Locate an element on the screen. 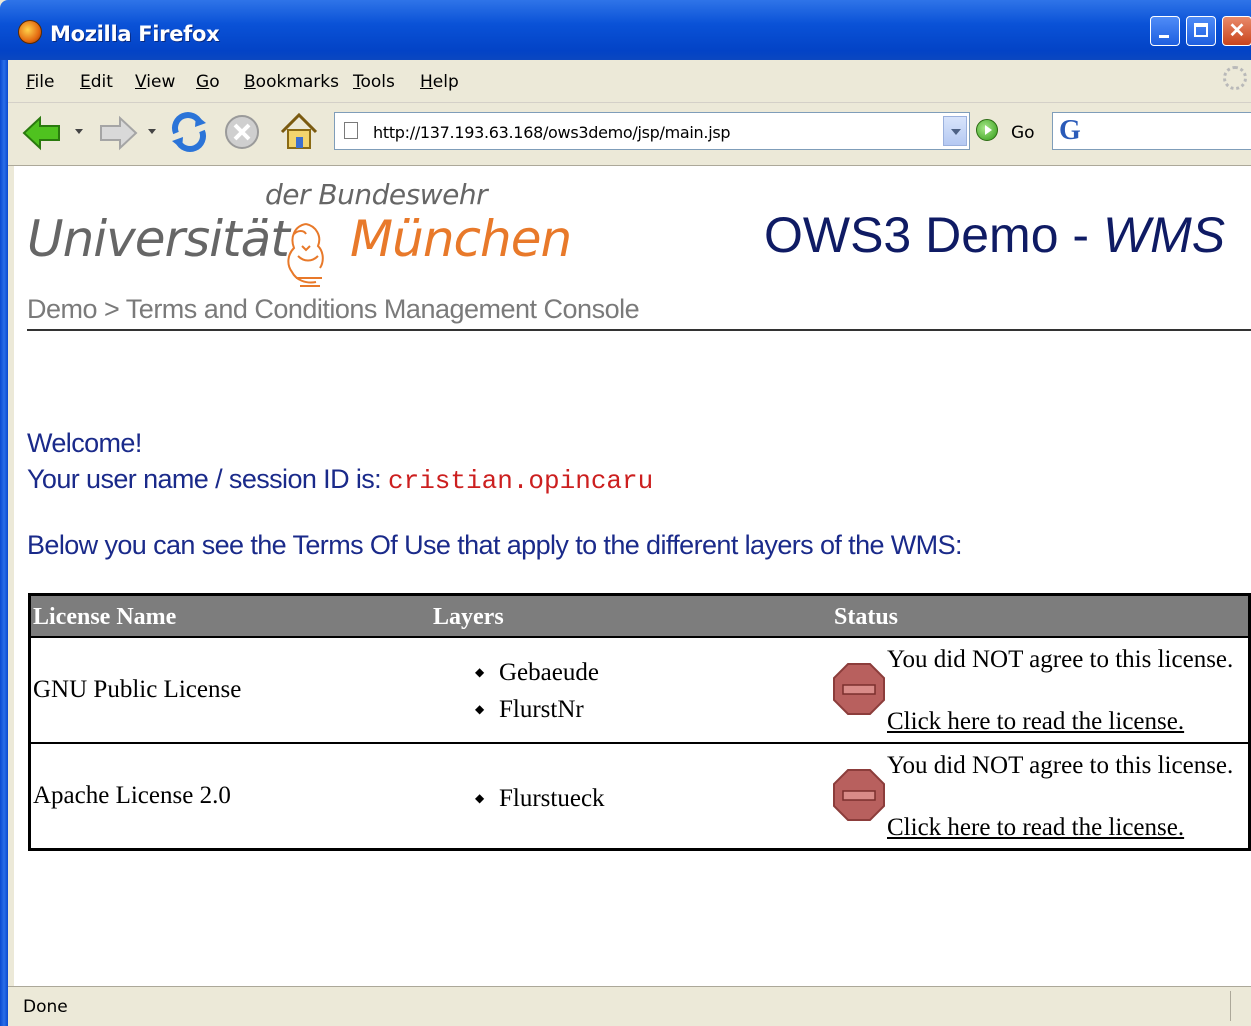  status-panel is located at coordinates (1240, 1006).